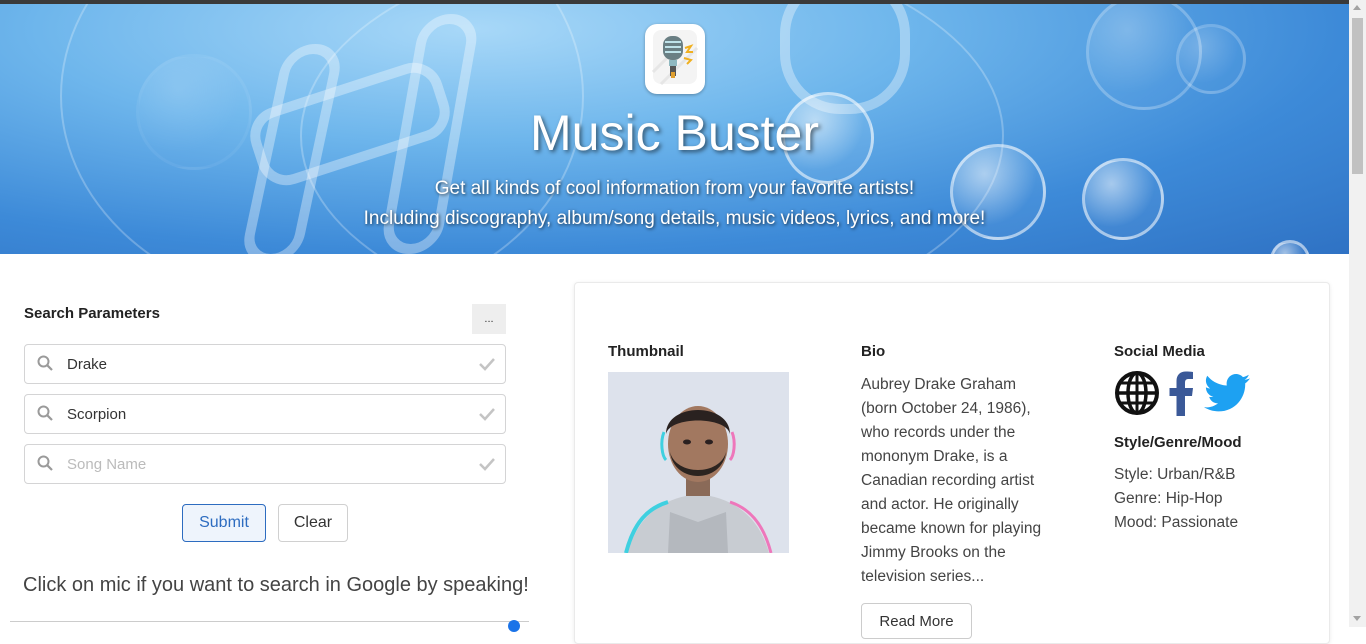 This screenshot has width=1366, height=644. I want to click on song-name-input, so click(267, 464).